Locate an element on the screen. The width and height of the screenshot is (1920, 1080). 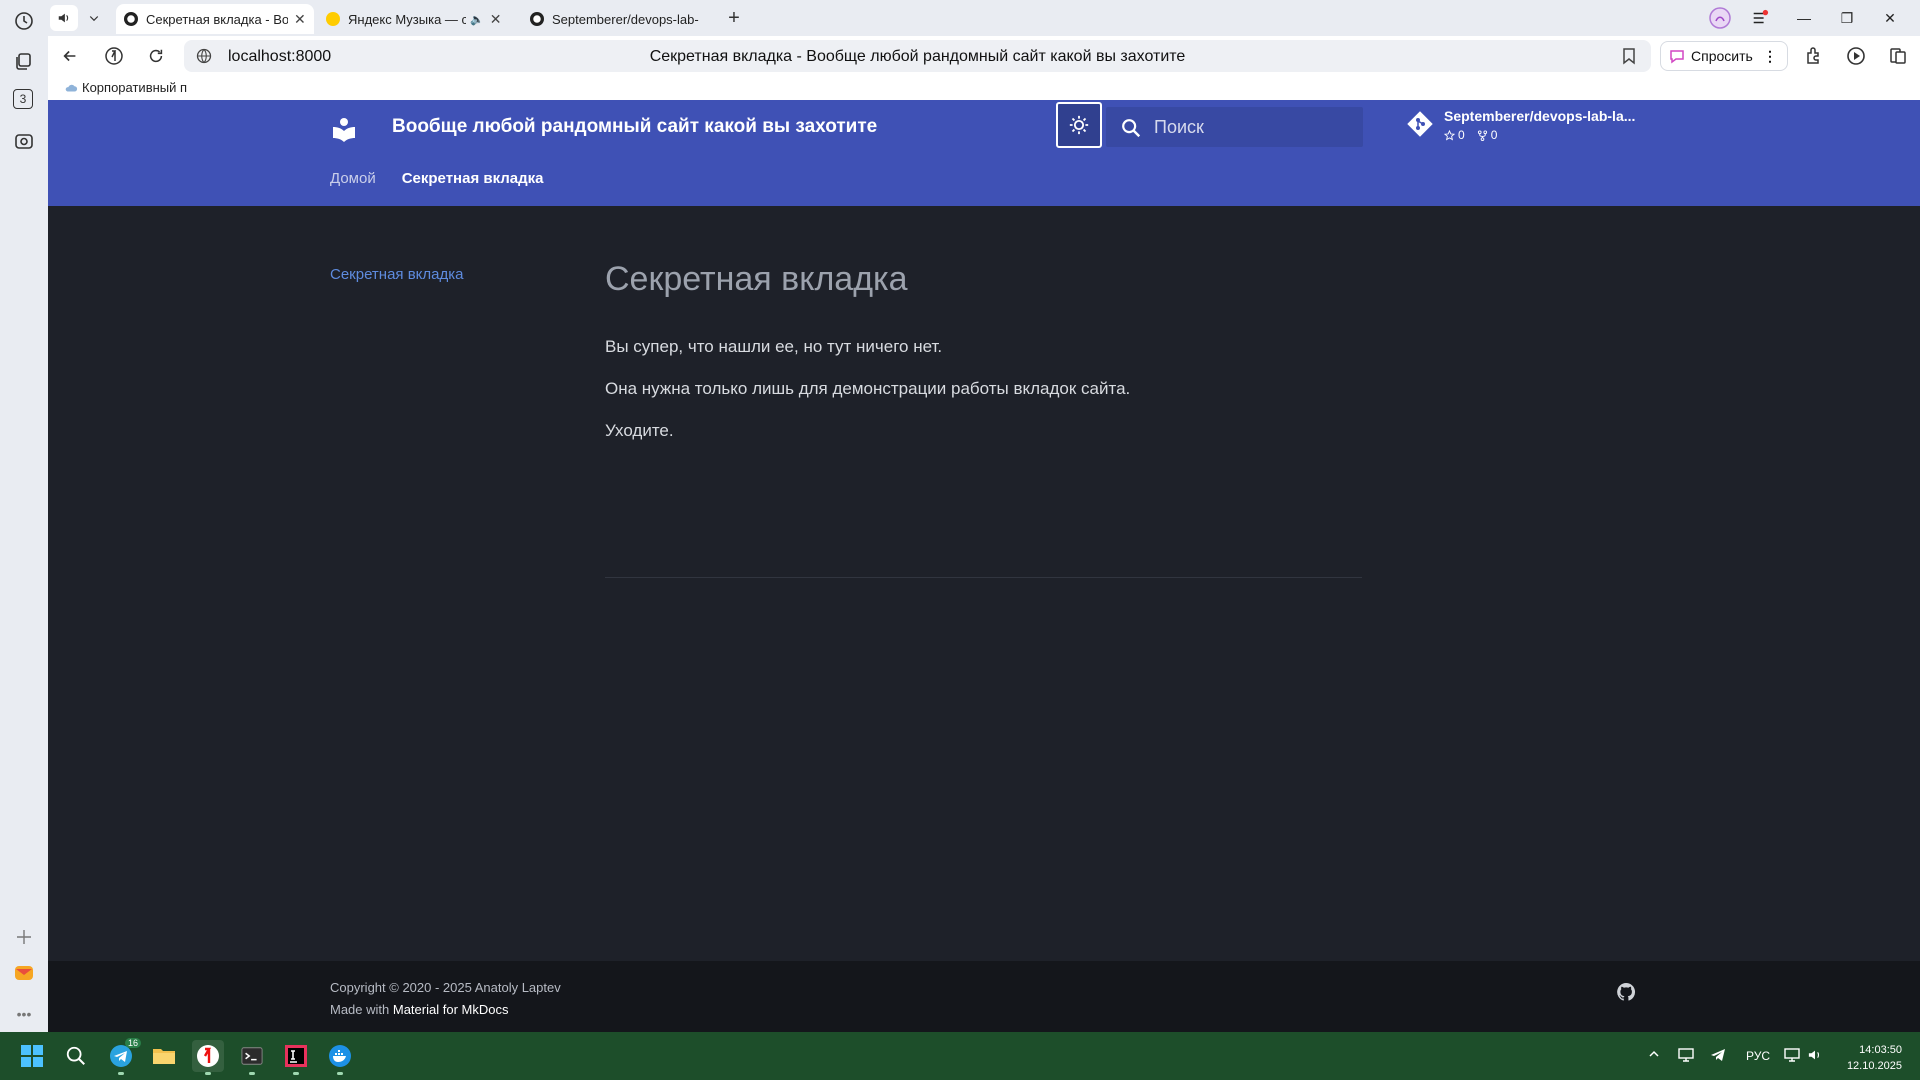
clock-time: 14:03:50 is located at coordinates (1880, 1050).